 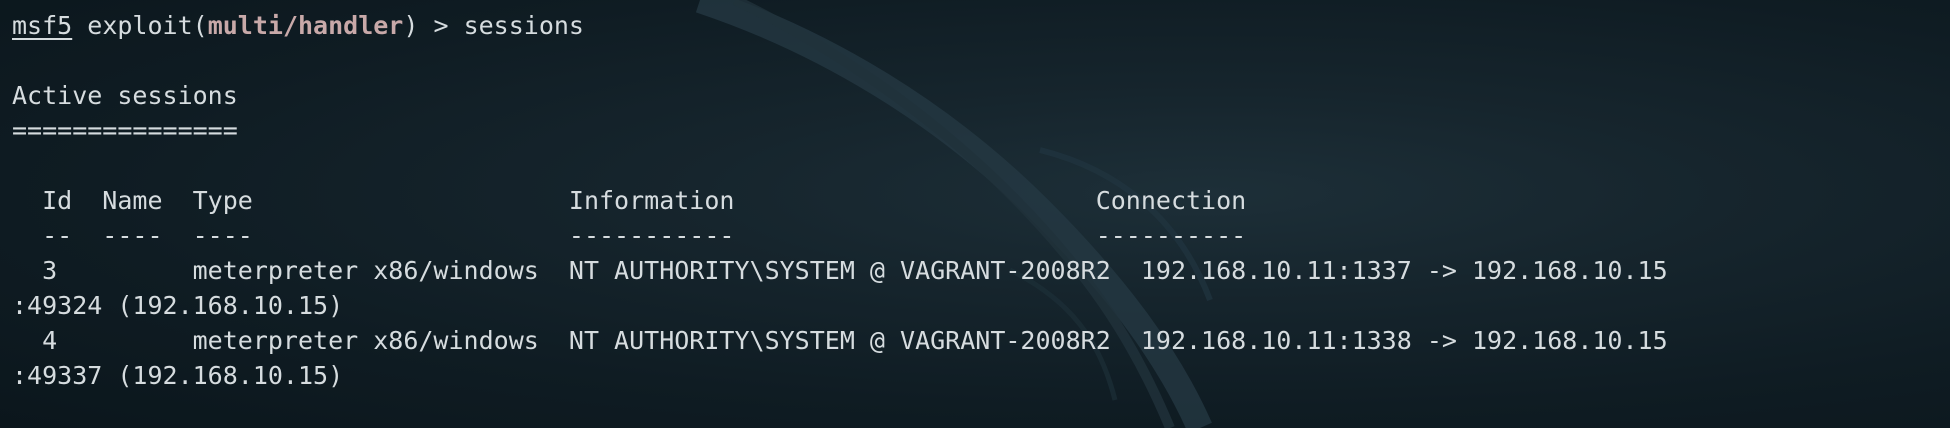 I want to click on prompt-name: msf5, so click(x=42, y=25).